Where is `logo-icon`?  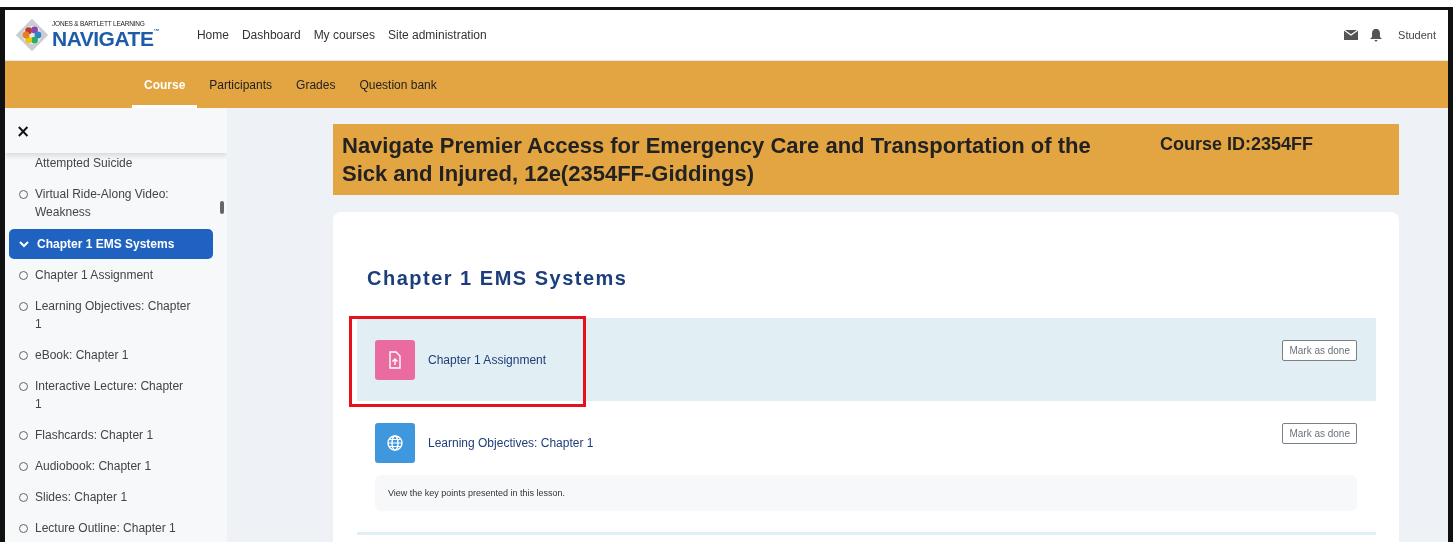 logo-icon is located at coordinates (32, 35).